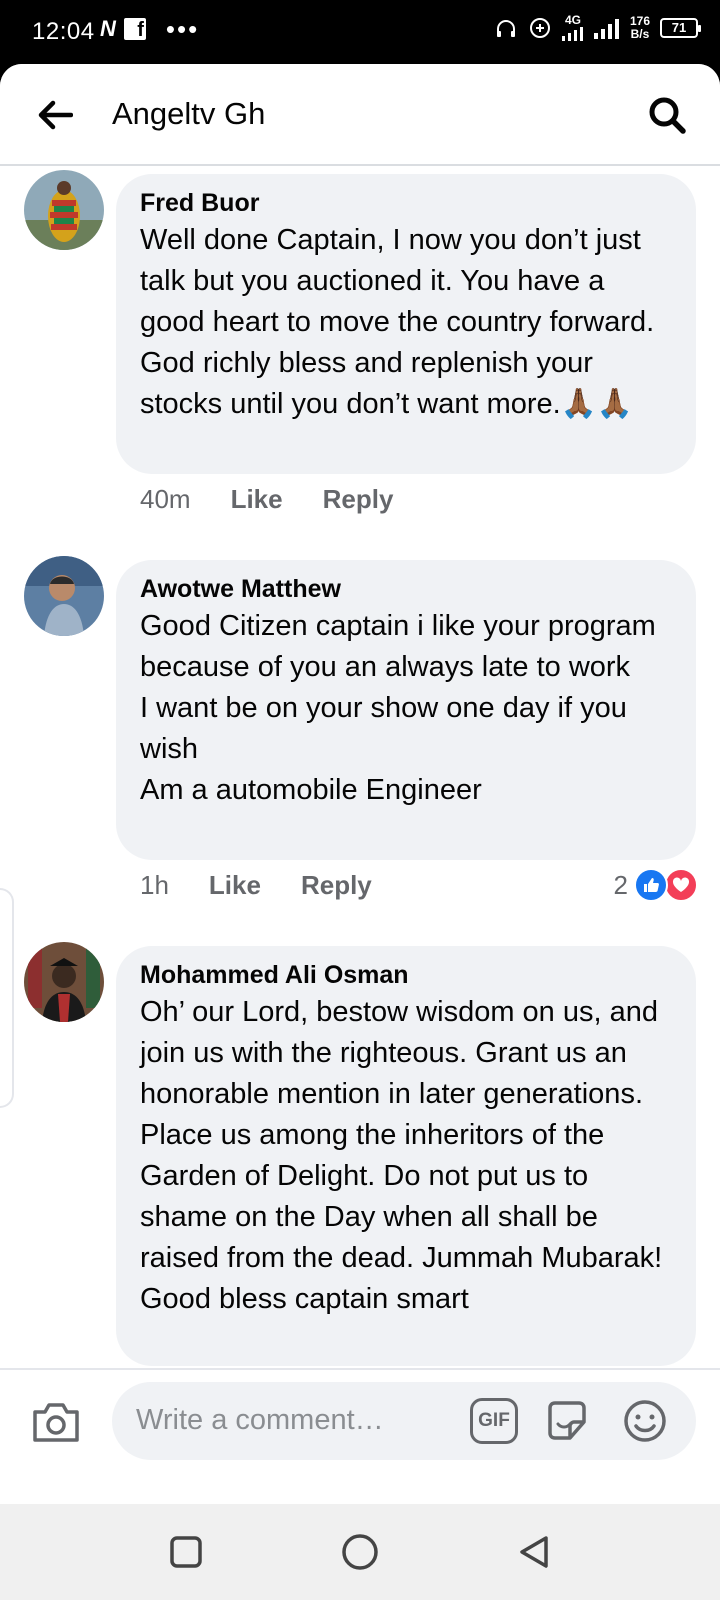  Describe the element at coordinates (360, 32) in the screenshot. I see `status-bar: 12:04 N f ••• 4G 176 B/s 71` at that location.